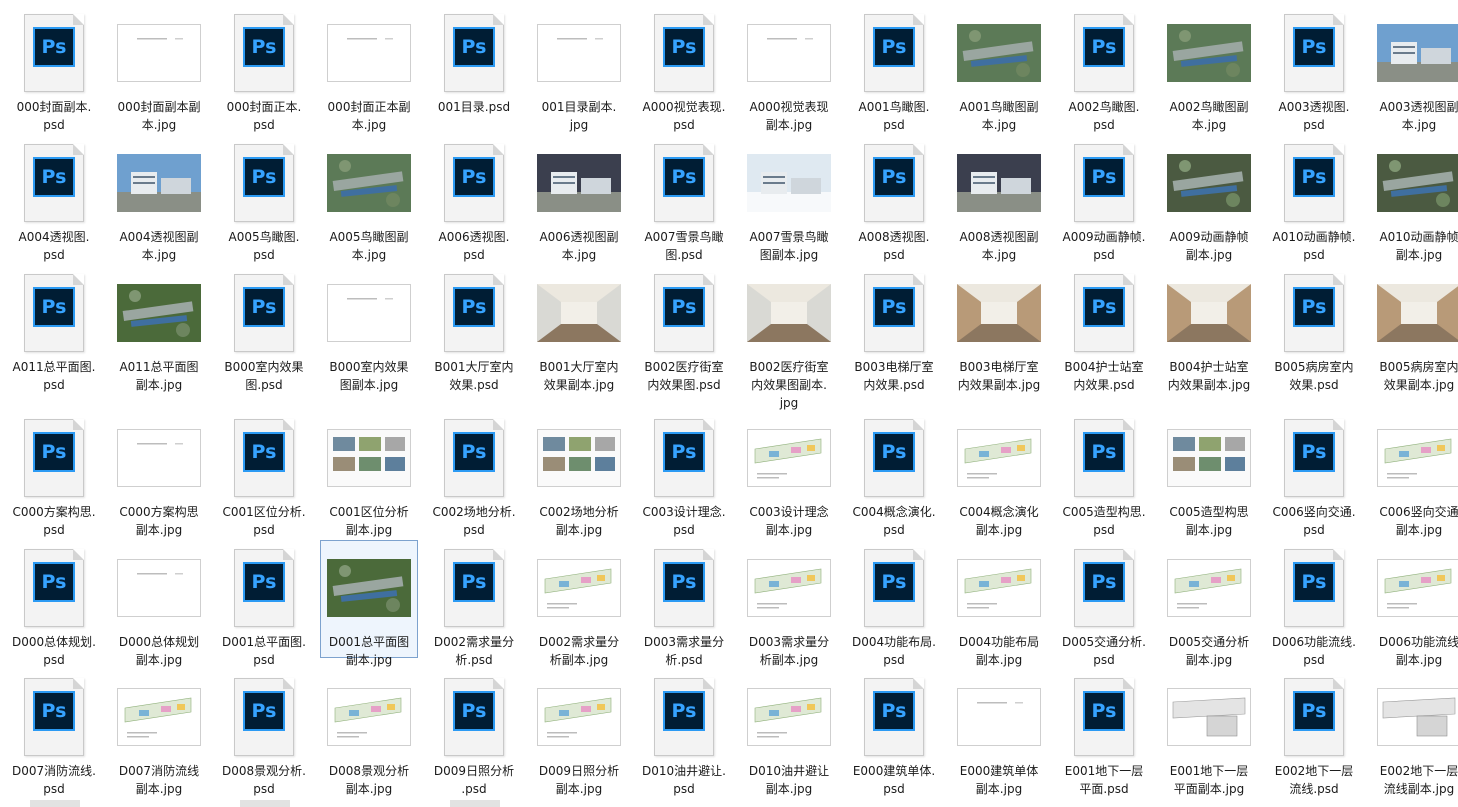 The height and width of the screenshot is (807, 1458). What do you see at coordinates (369, 732) in the screenshot?
I see `jpg-file-item: D008景观分析 副本.jpg` at bounding box center [369, 732].